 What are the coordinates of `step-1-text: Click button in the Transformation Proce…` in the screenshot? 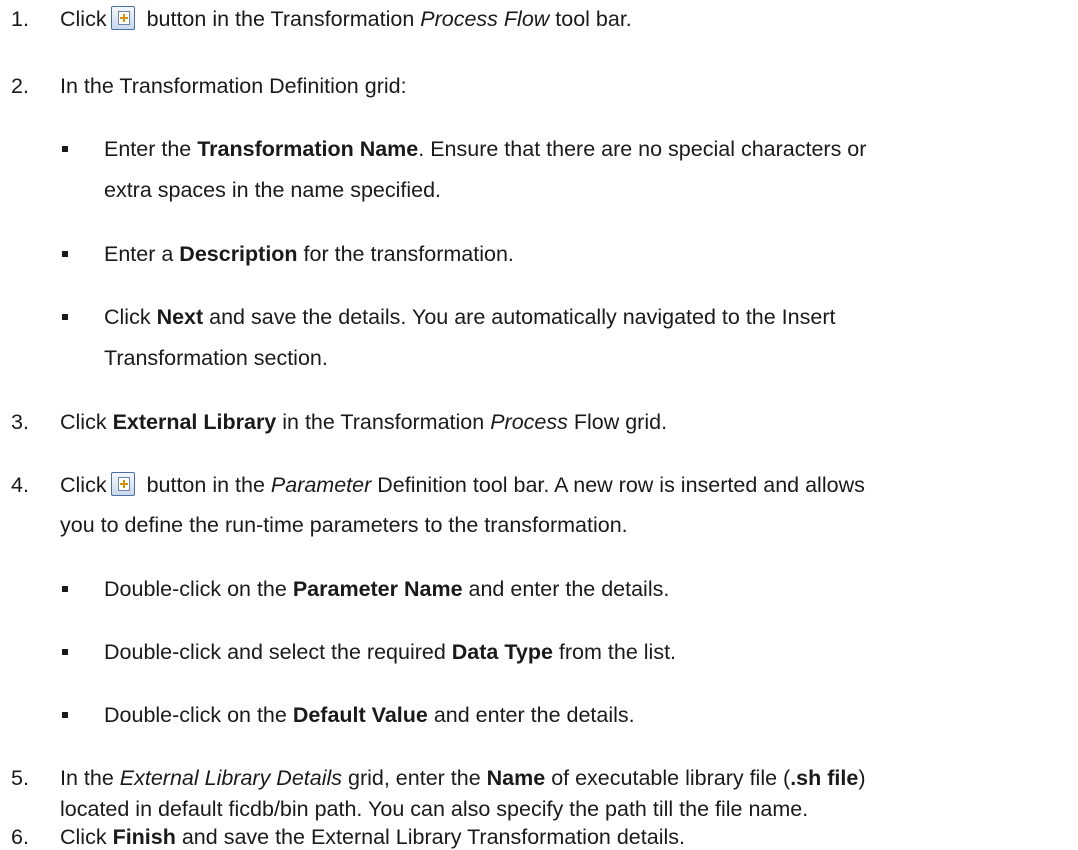 It's located at (346, 18).